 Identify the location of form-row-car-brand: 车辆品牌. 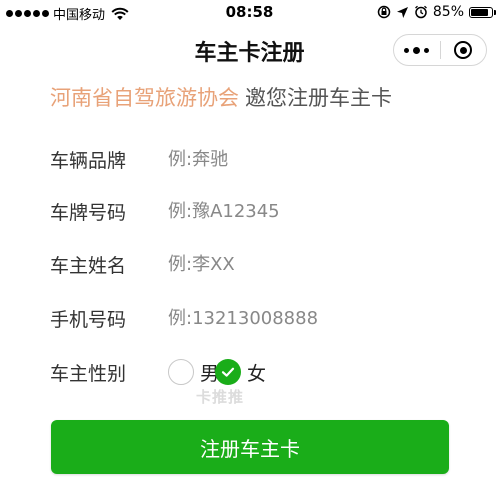
(260, 159).